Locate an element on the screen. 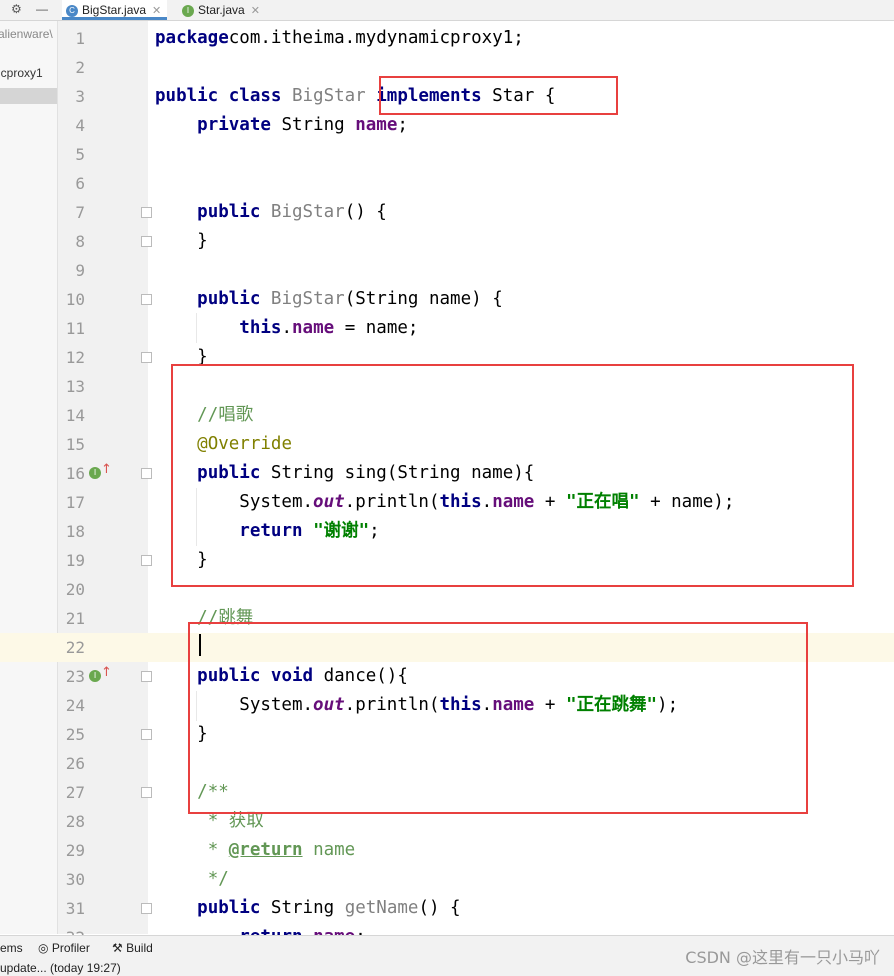 Image resolution: width=894 pixels, height=976 pixels. editor-tab-bar: ⚙ — C BigStar.java ✕ I Star.java ✕ is located at coordinates (447, 10).